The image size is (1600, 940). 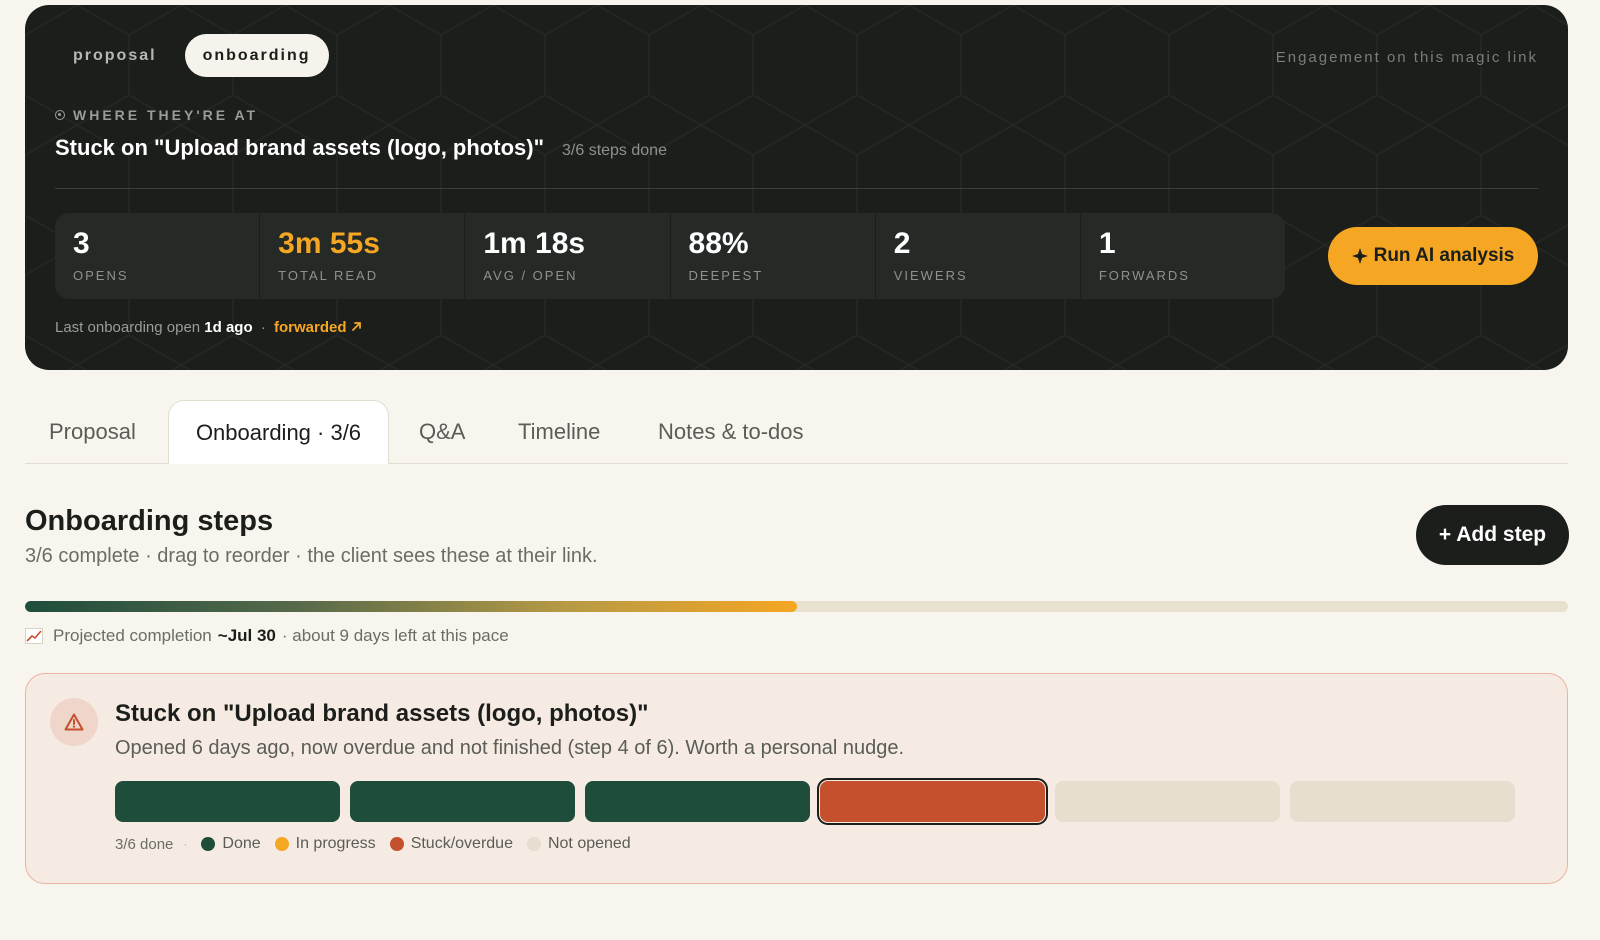 What do you see at coordinates (1444, 255) in the screenshot?
I see `run-ai-label: Run AI analysis` at bounding box center [1444, 255].